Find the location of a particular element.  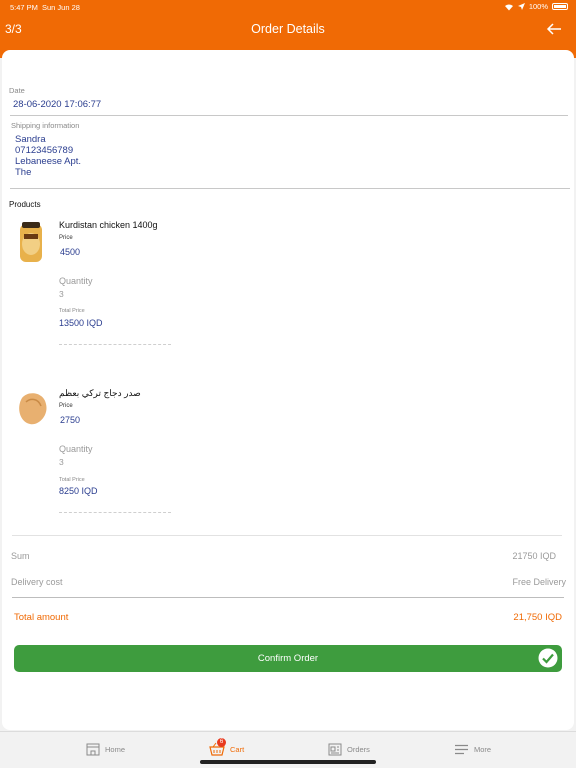

menu-icon is located at coordinates (461, 749).